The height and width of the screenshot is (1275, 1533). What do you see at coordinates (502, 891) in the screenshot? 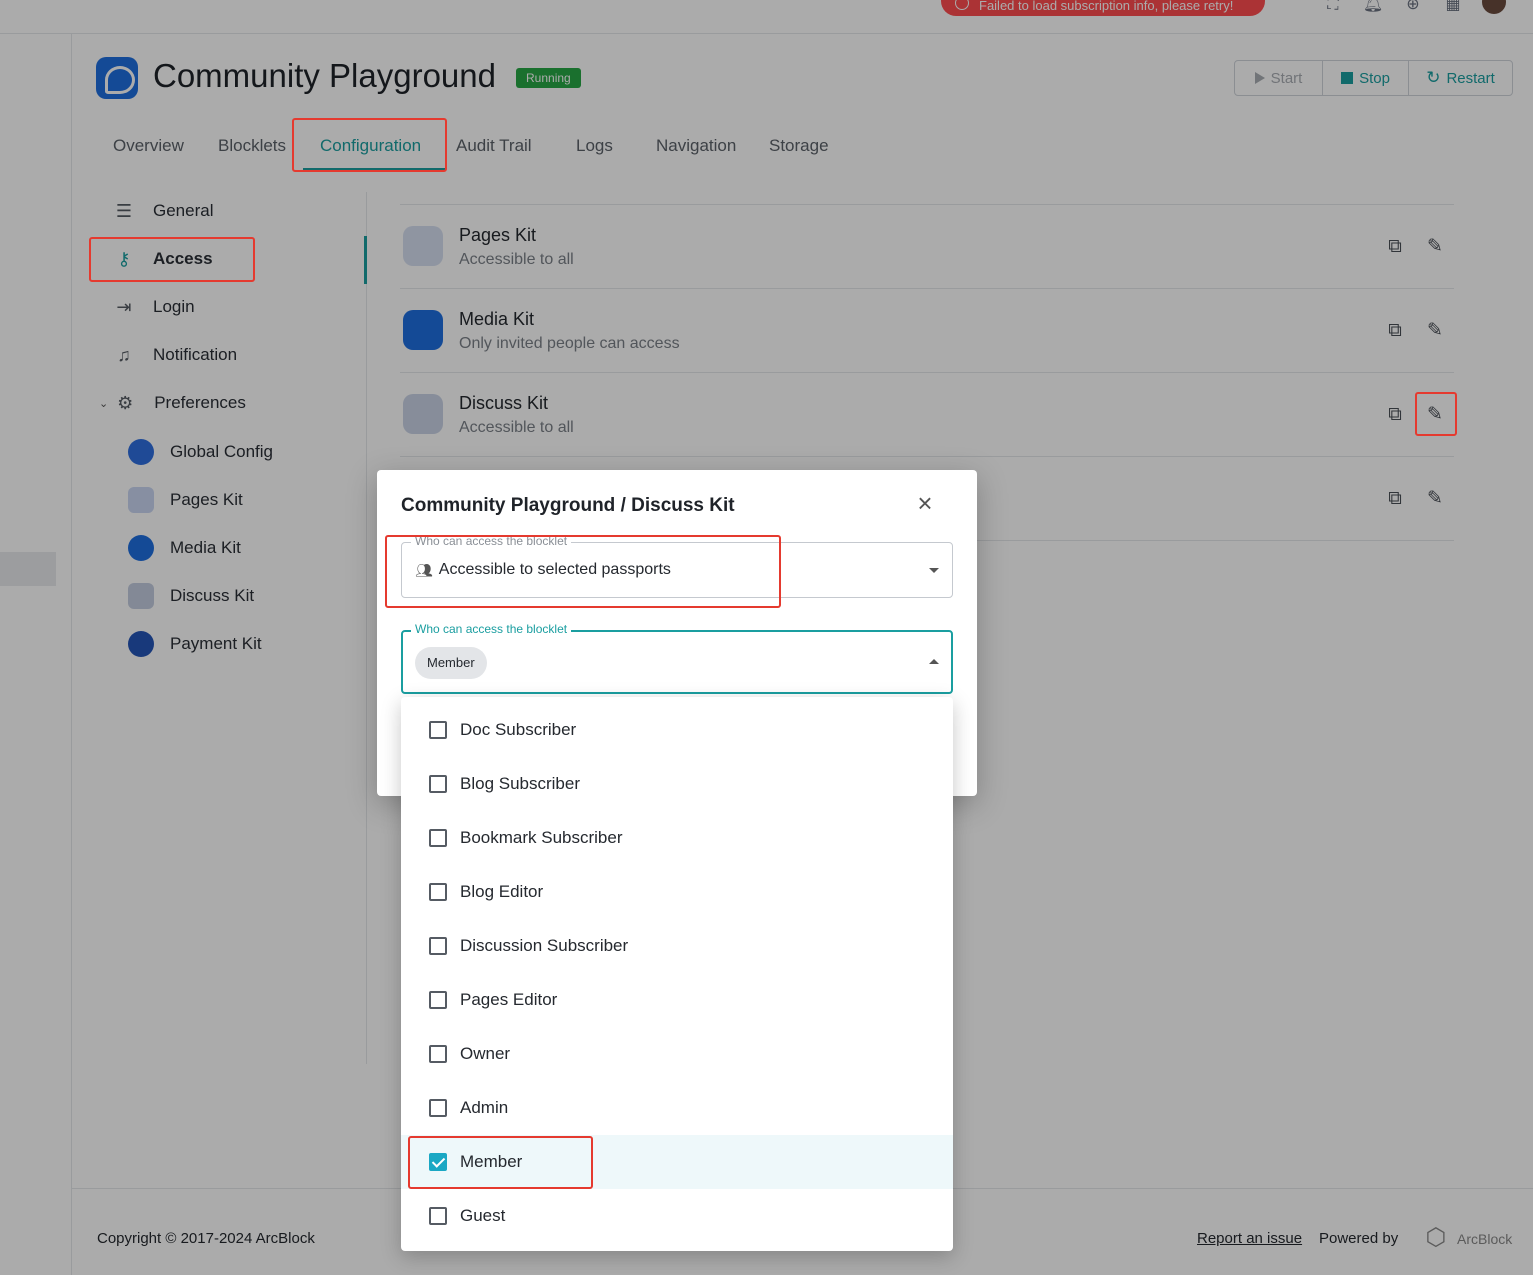
I see `option-label: Blog Editor` at bounding box center [502, 891].